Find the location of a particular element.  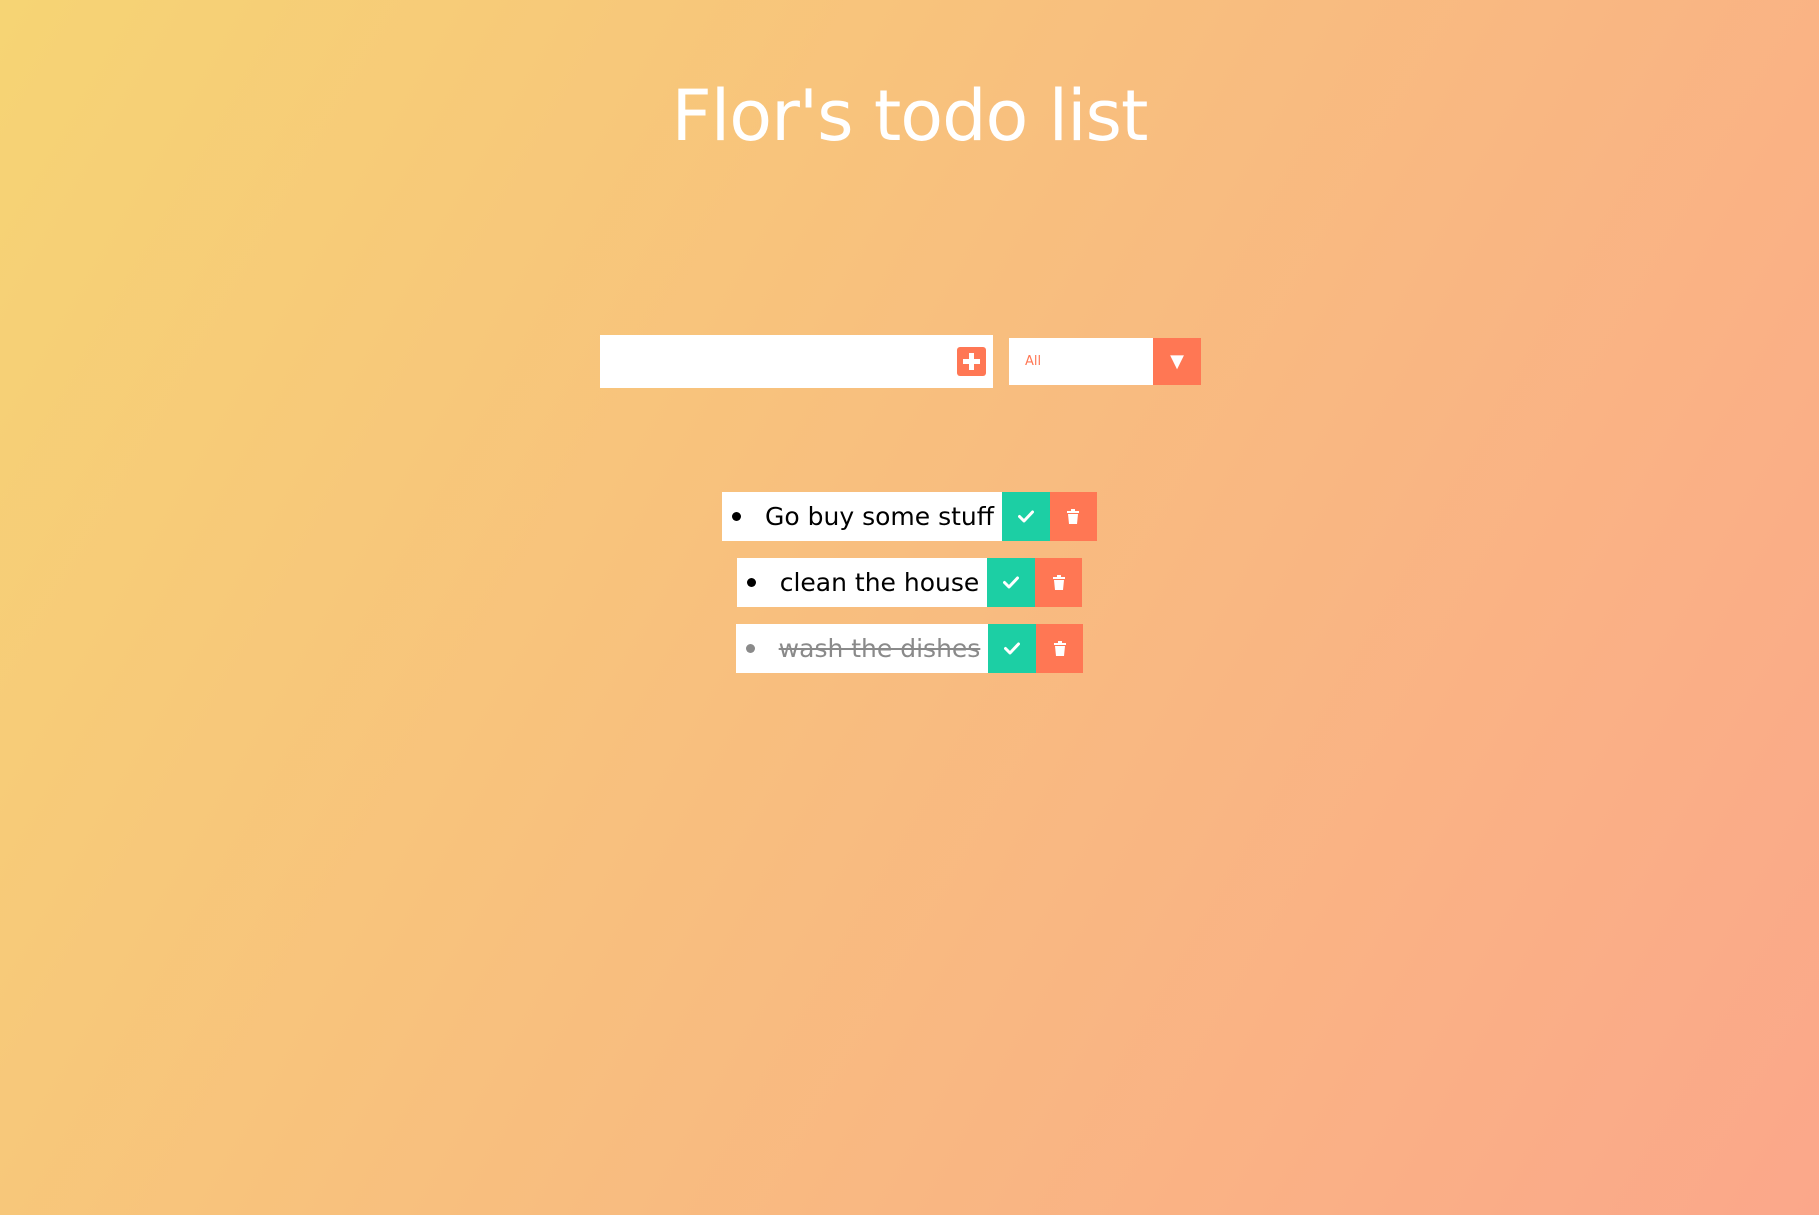

filter-select: All ▼ is located at coordinates (1105, 361).